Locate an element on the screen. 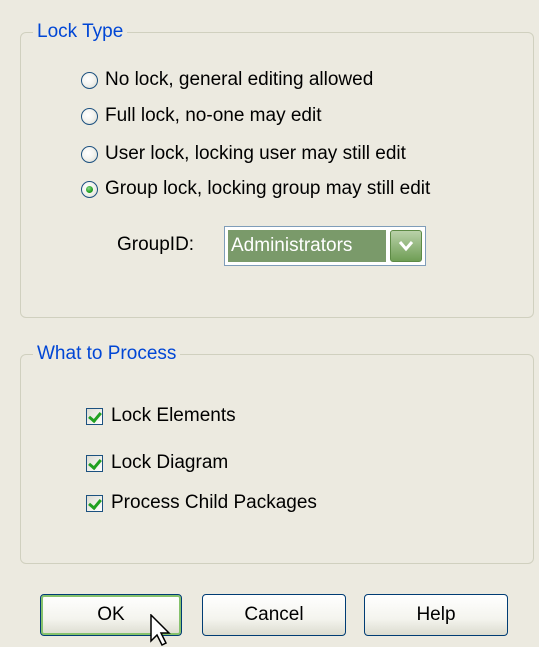 The image size is (539, 647). cancel-button: Cancel is located at coordinates (274, 615).